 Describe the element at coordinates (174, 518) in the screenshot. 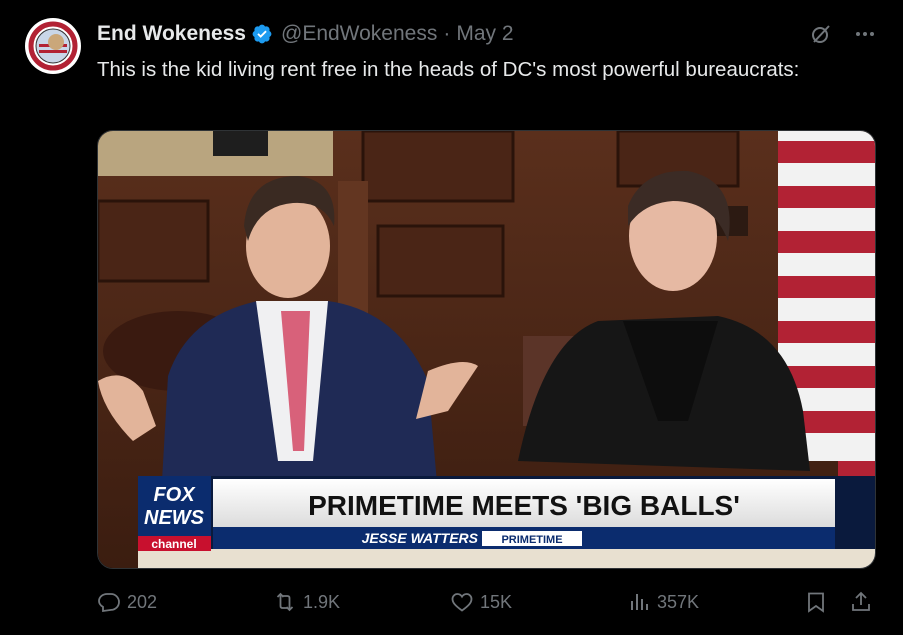

I see `network-logo-news: NEWS` at that location.